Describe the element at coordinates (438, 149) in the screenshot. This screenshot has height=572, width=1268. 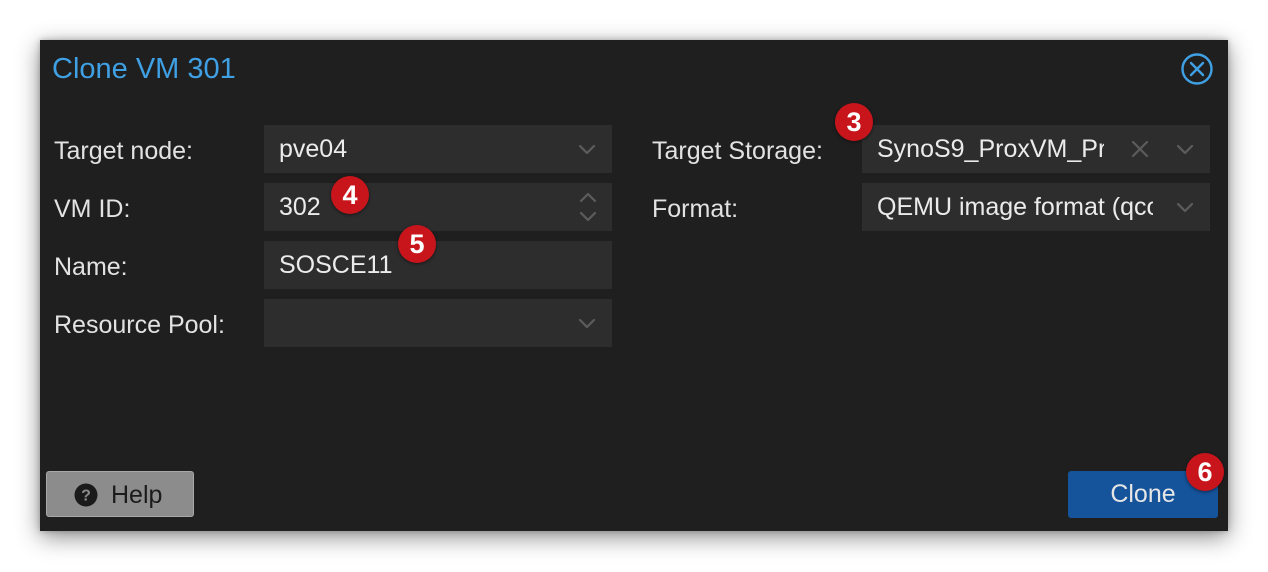
I see `target-node-combobox: pve04` at that location.